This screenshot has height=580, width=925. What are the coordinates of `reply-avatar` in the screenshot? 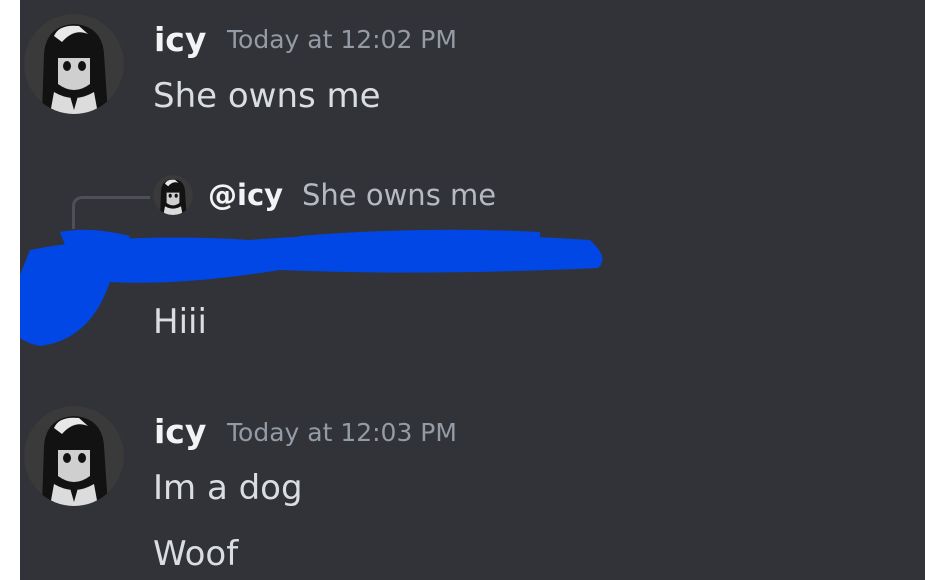 It's located at (173, 195).